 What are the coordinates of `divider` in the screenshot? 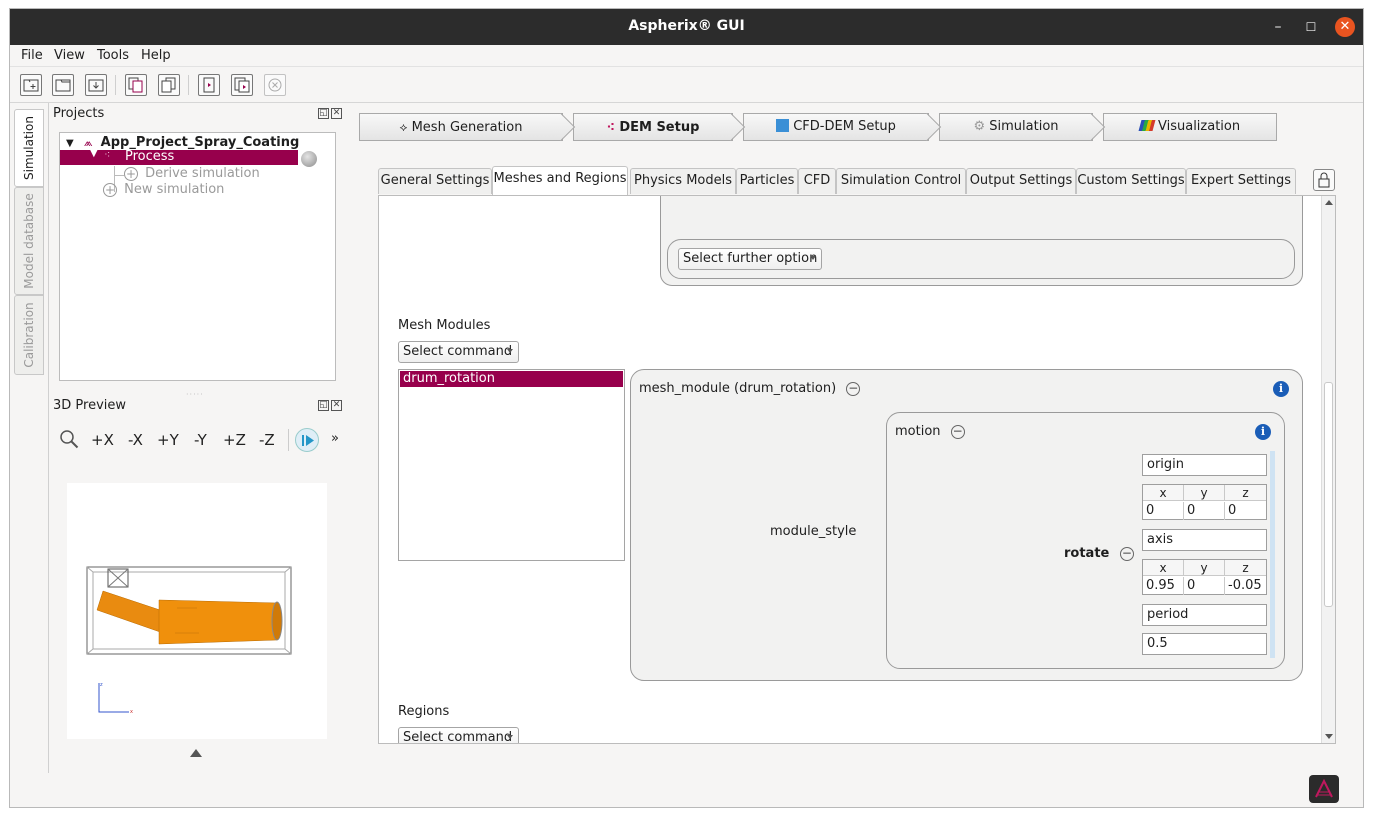 It's located at (48, 438).